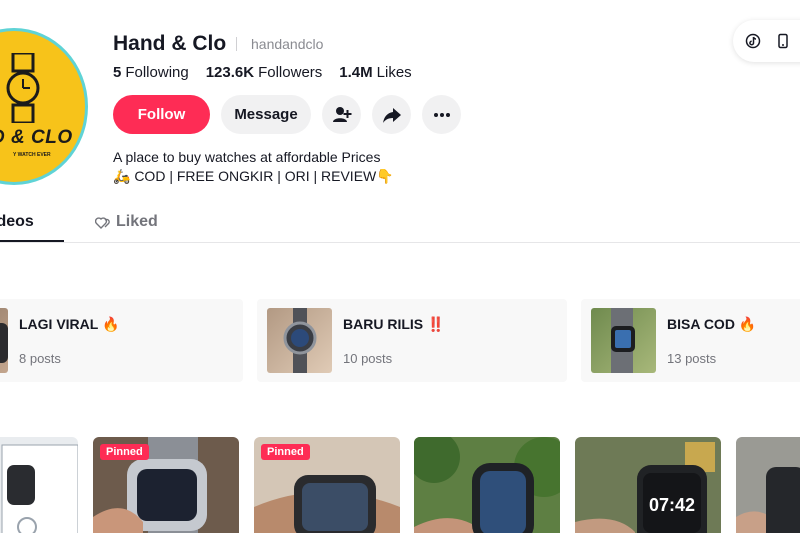  I want to click on collection-card: LAGI VIRAL 🔥 8 posts, so click(121, 340).